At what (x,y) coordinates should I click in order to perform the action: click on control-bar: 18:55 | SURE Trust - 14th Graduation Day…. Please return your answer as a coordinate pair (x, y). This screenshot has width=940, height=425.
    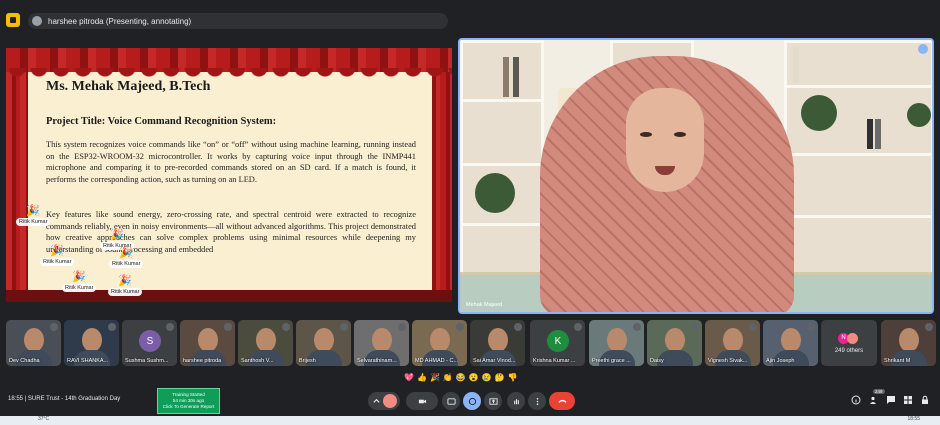
    Looking at the image, I should click on (470, 401).